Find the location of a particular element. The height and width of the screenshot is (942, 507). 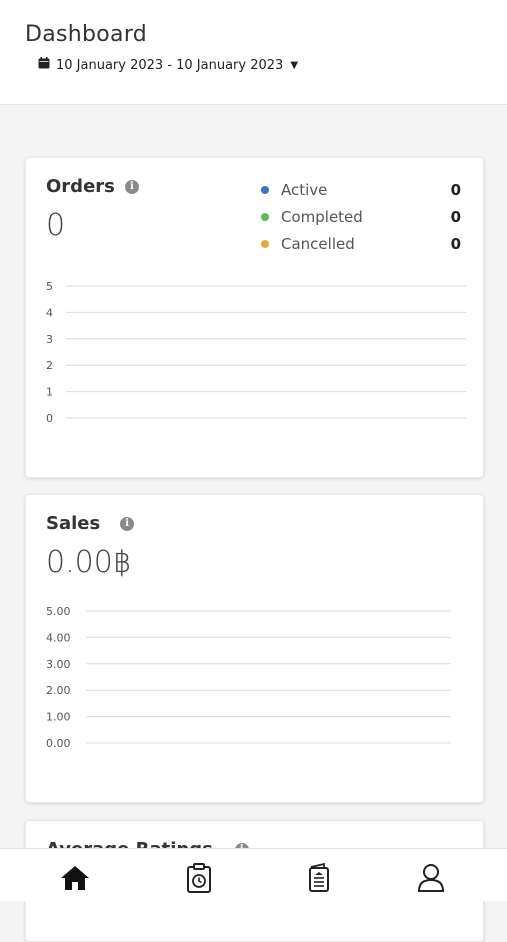

clipboard-clock-icon is located at coordinates (199, 878).